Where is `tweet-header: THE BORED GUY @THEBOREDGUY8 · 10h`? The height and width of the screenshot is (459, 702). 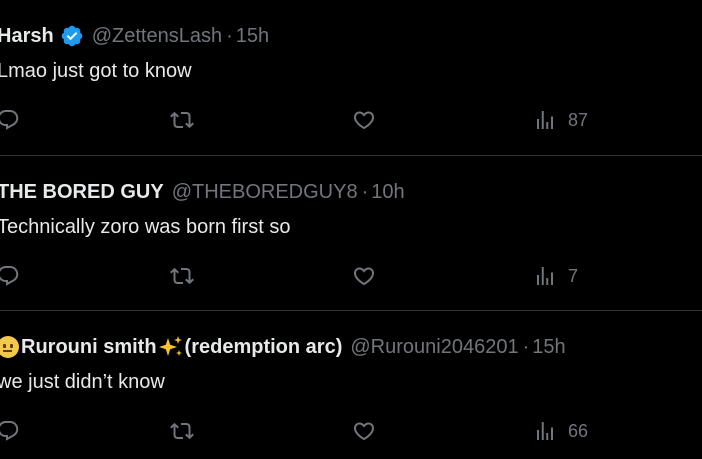 tweet-header: THE BORED GUY @THEBOREDGUY8 · 10h is located at coordinates (202, 192).